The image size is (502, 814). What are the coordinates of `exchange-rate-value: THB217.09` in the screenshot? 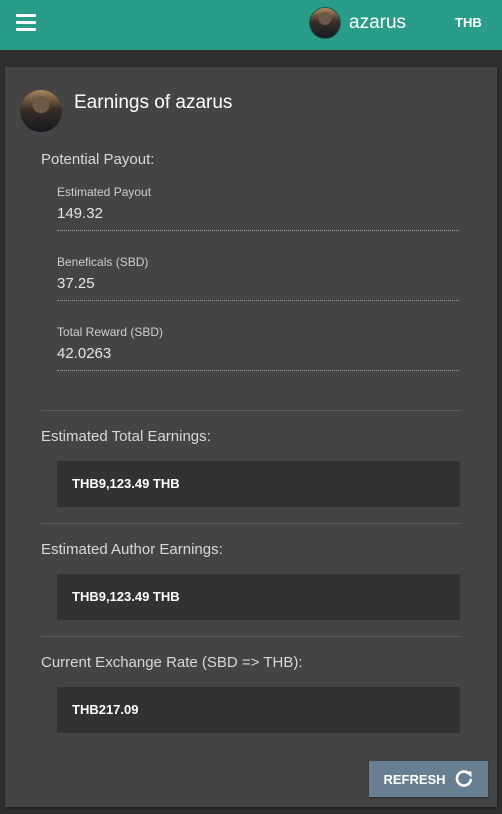 It's located at (258, 710).